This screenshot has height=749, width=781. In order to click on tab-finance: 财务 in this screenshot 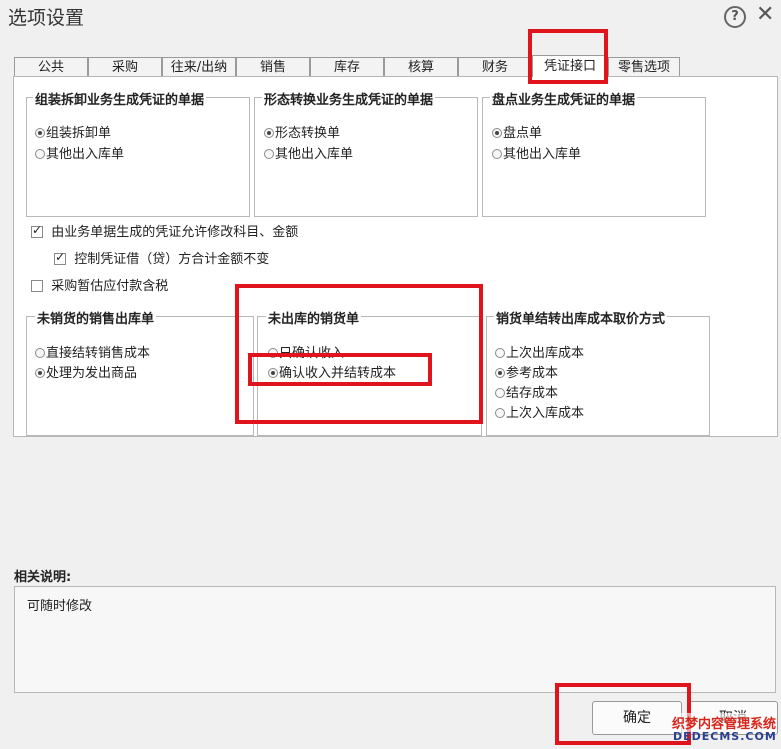, I will do `click(495, 66)`.